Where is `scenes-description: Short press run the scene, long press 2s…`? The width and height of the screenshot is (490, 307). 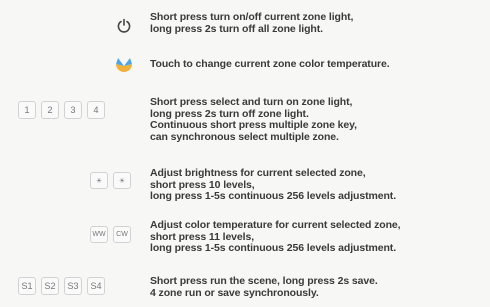 scenes-description: Short press run the scene, long press 2s… is located at coordinates (264, 287).